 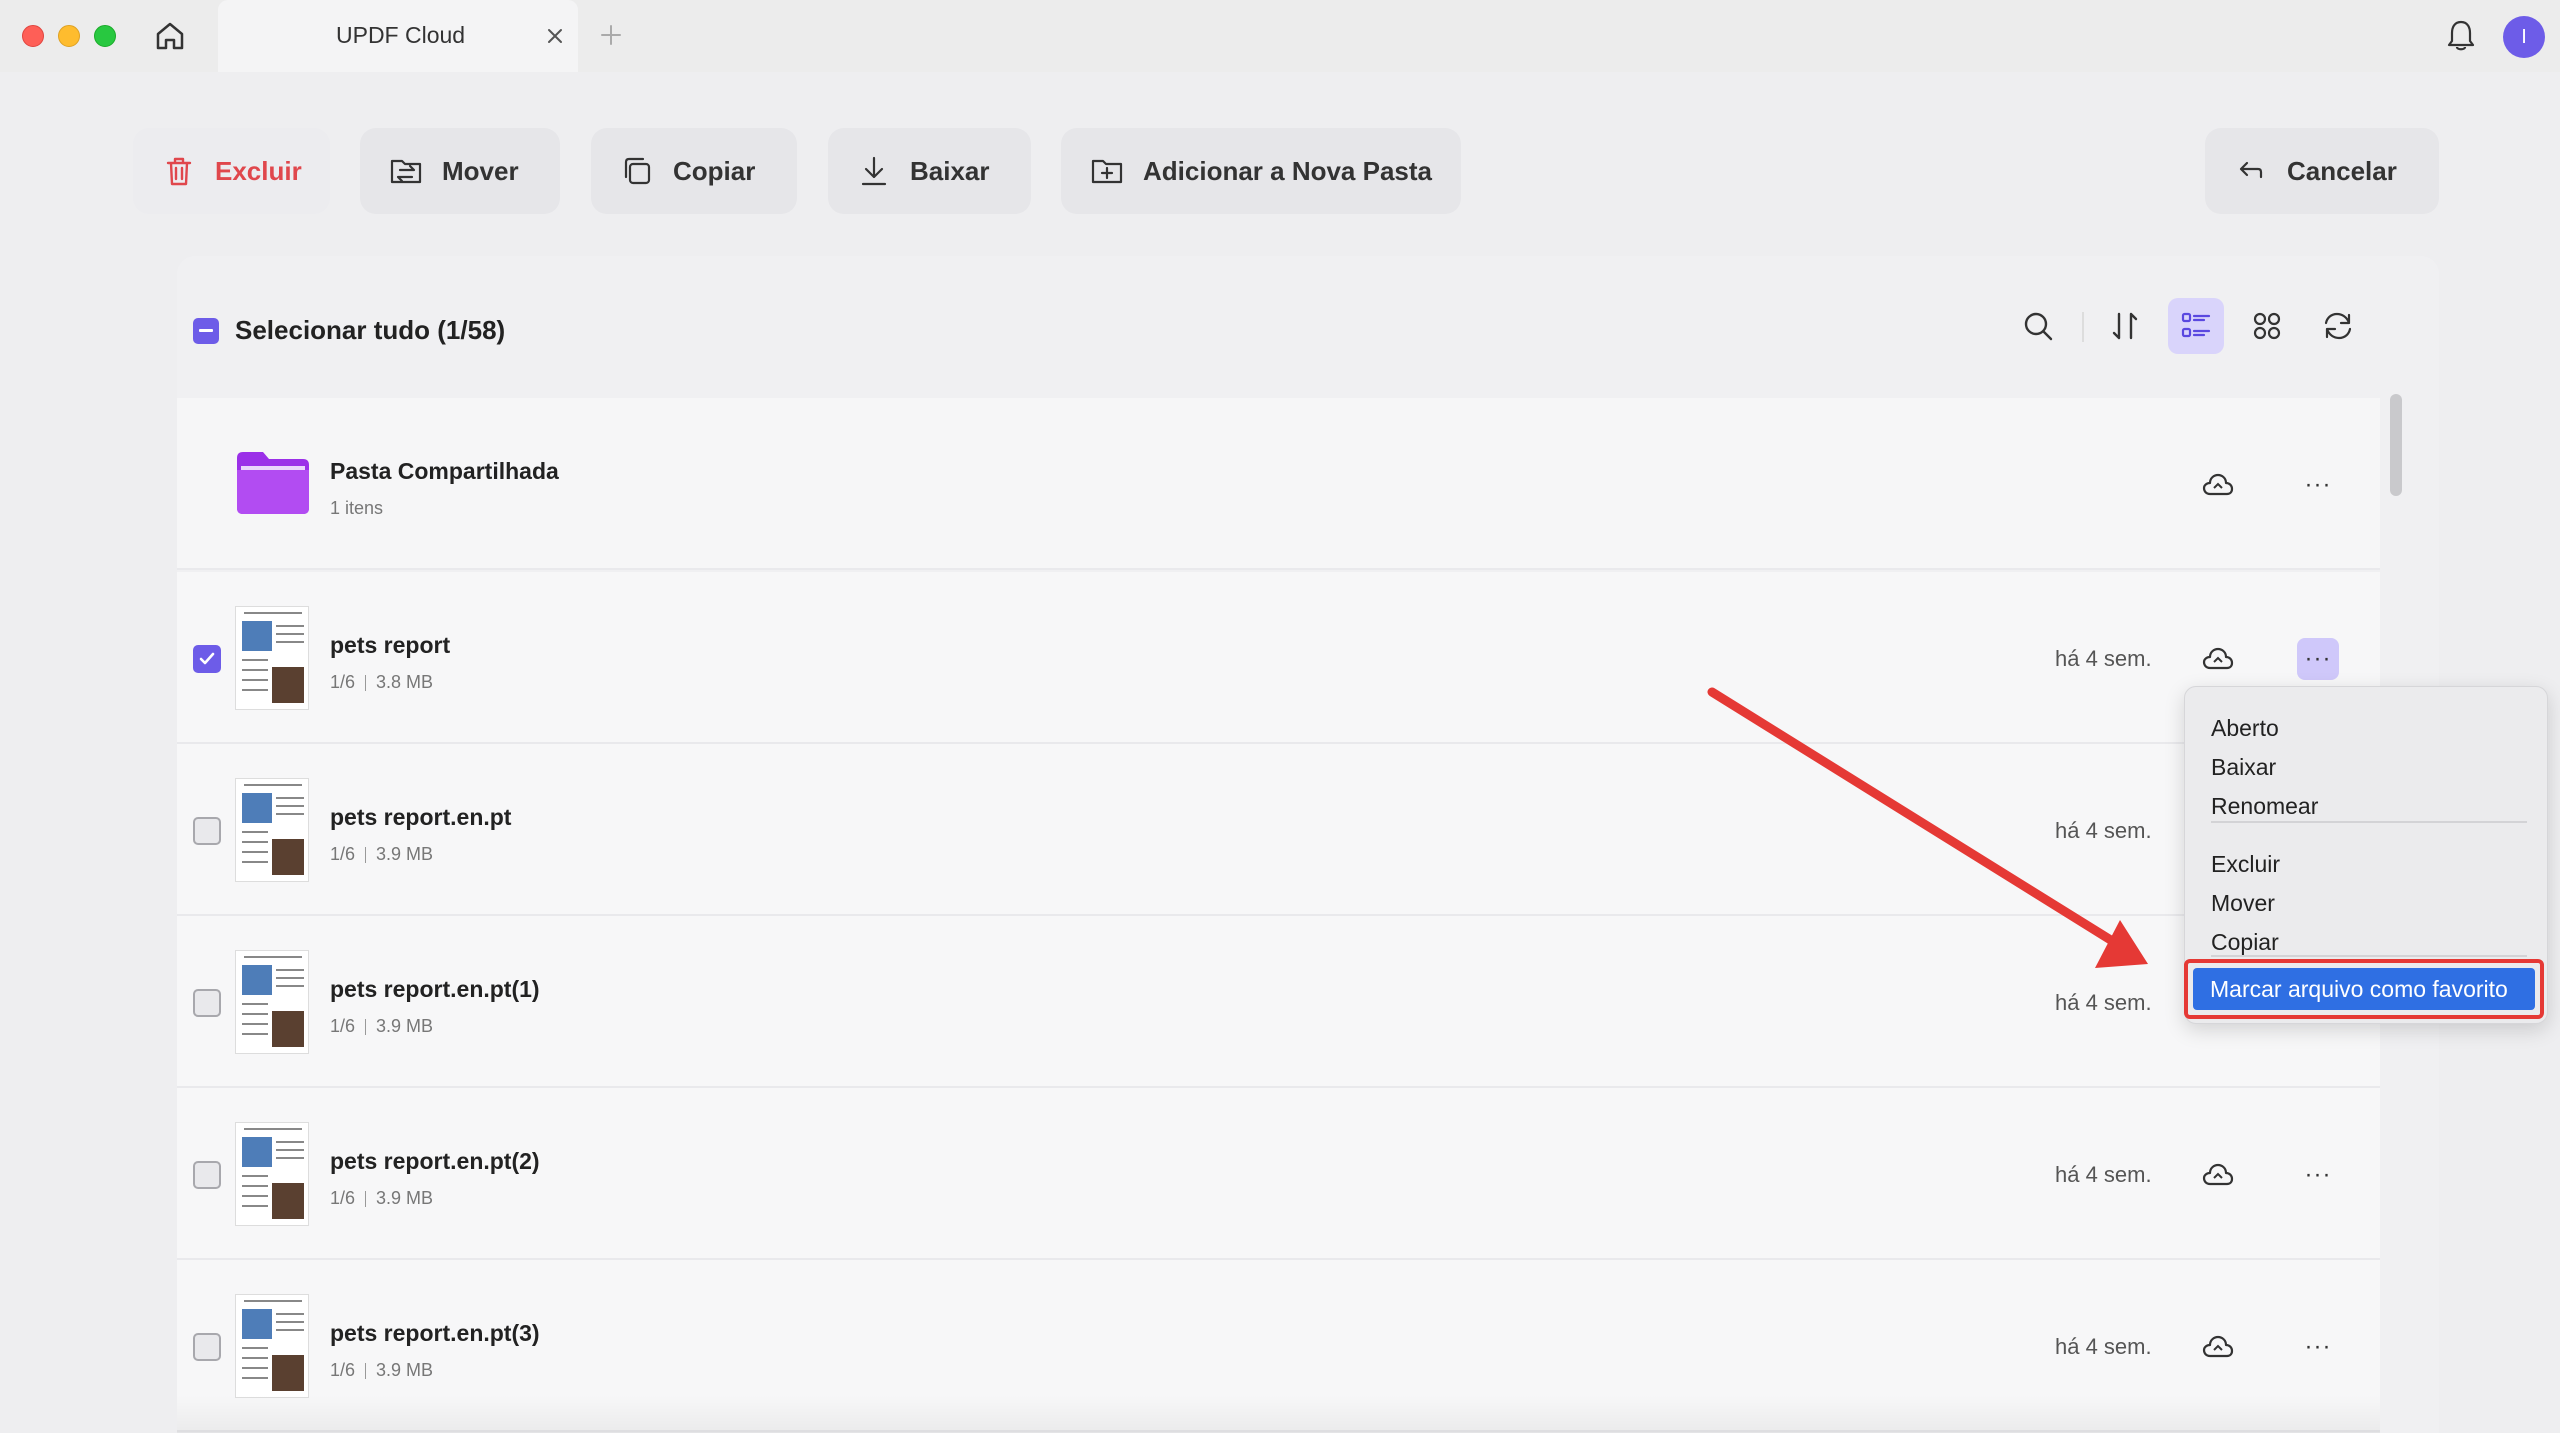 What do you see at coordinates (69, 36) in the screenshot?
I see `minimize-window-button` at bounding box center [69, 36].